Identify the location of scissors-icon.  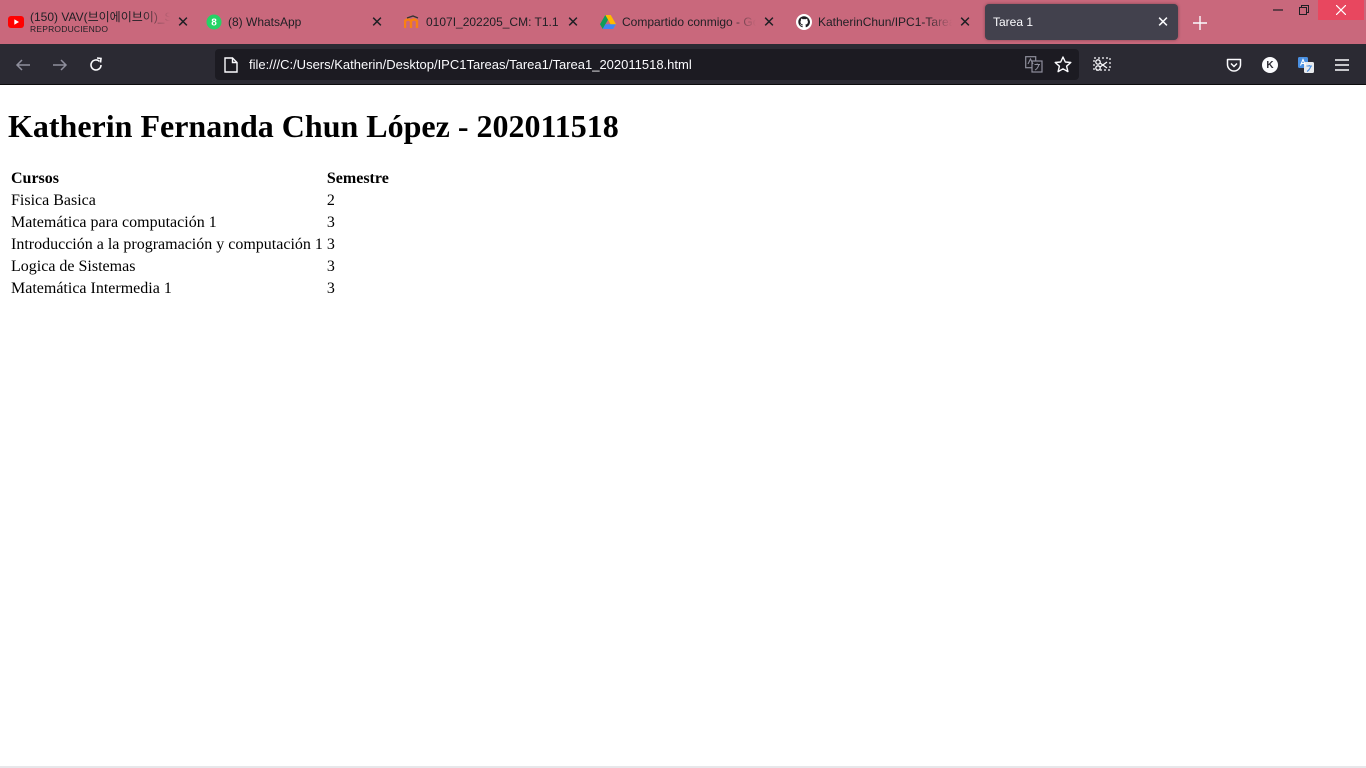
(1102, 64).